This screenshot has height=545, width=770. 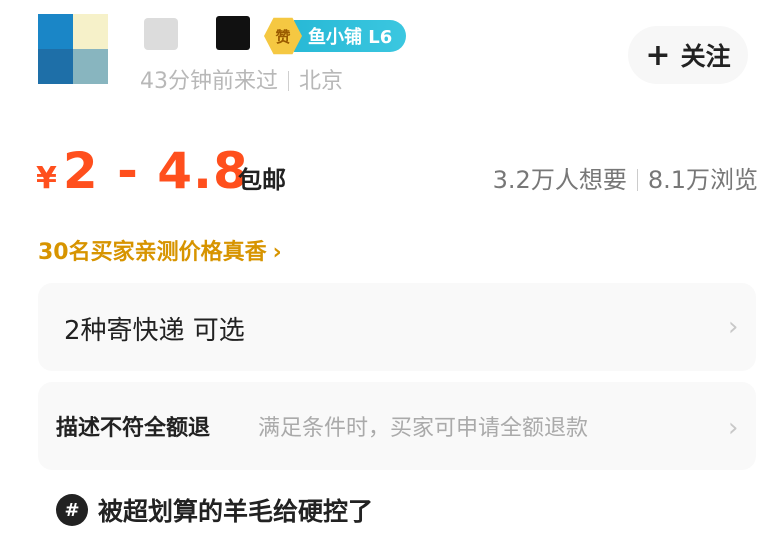 What do you see at coordinates (559, 180) in the screenshot?
I see `wants-count: 3.2万人想要` at bounding box center [559, 180].